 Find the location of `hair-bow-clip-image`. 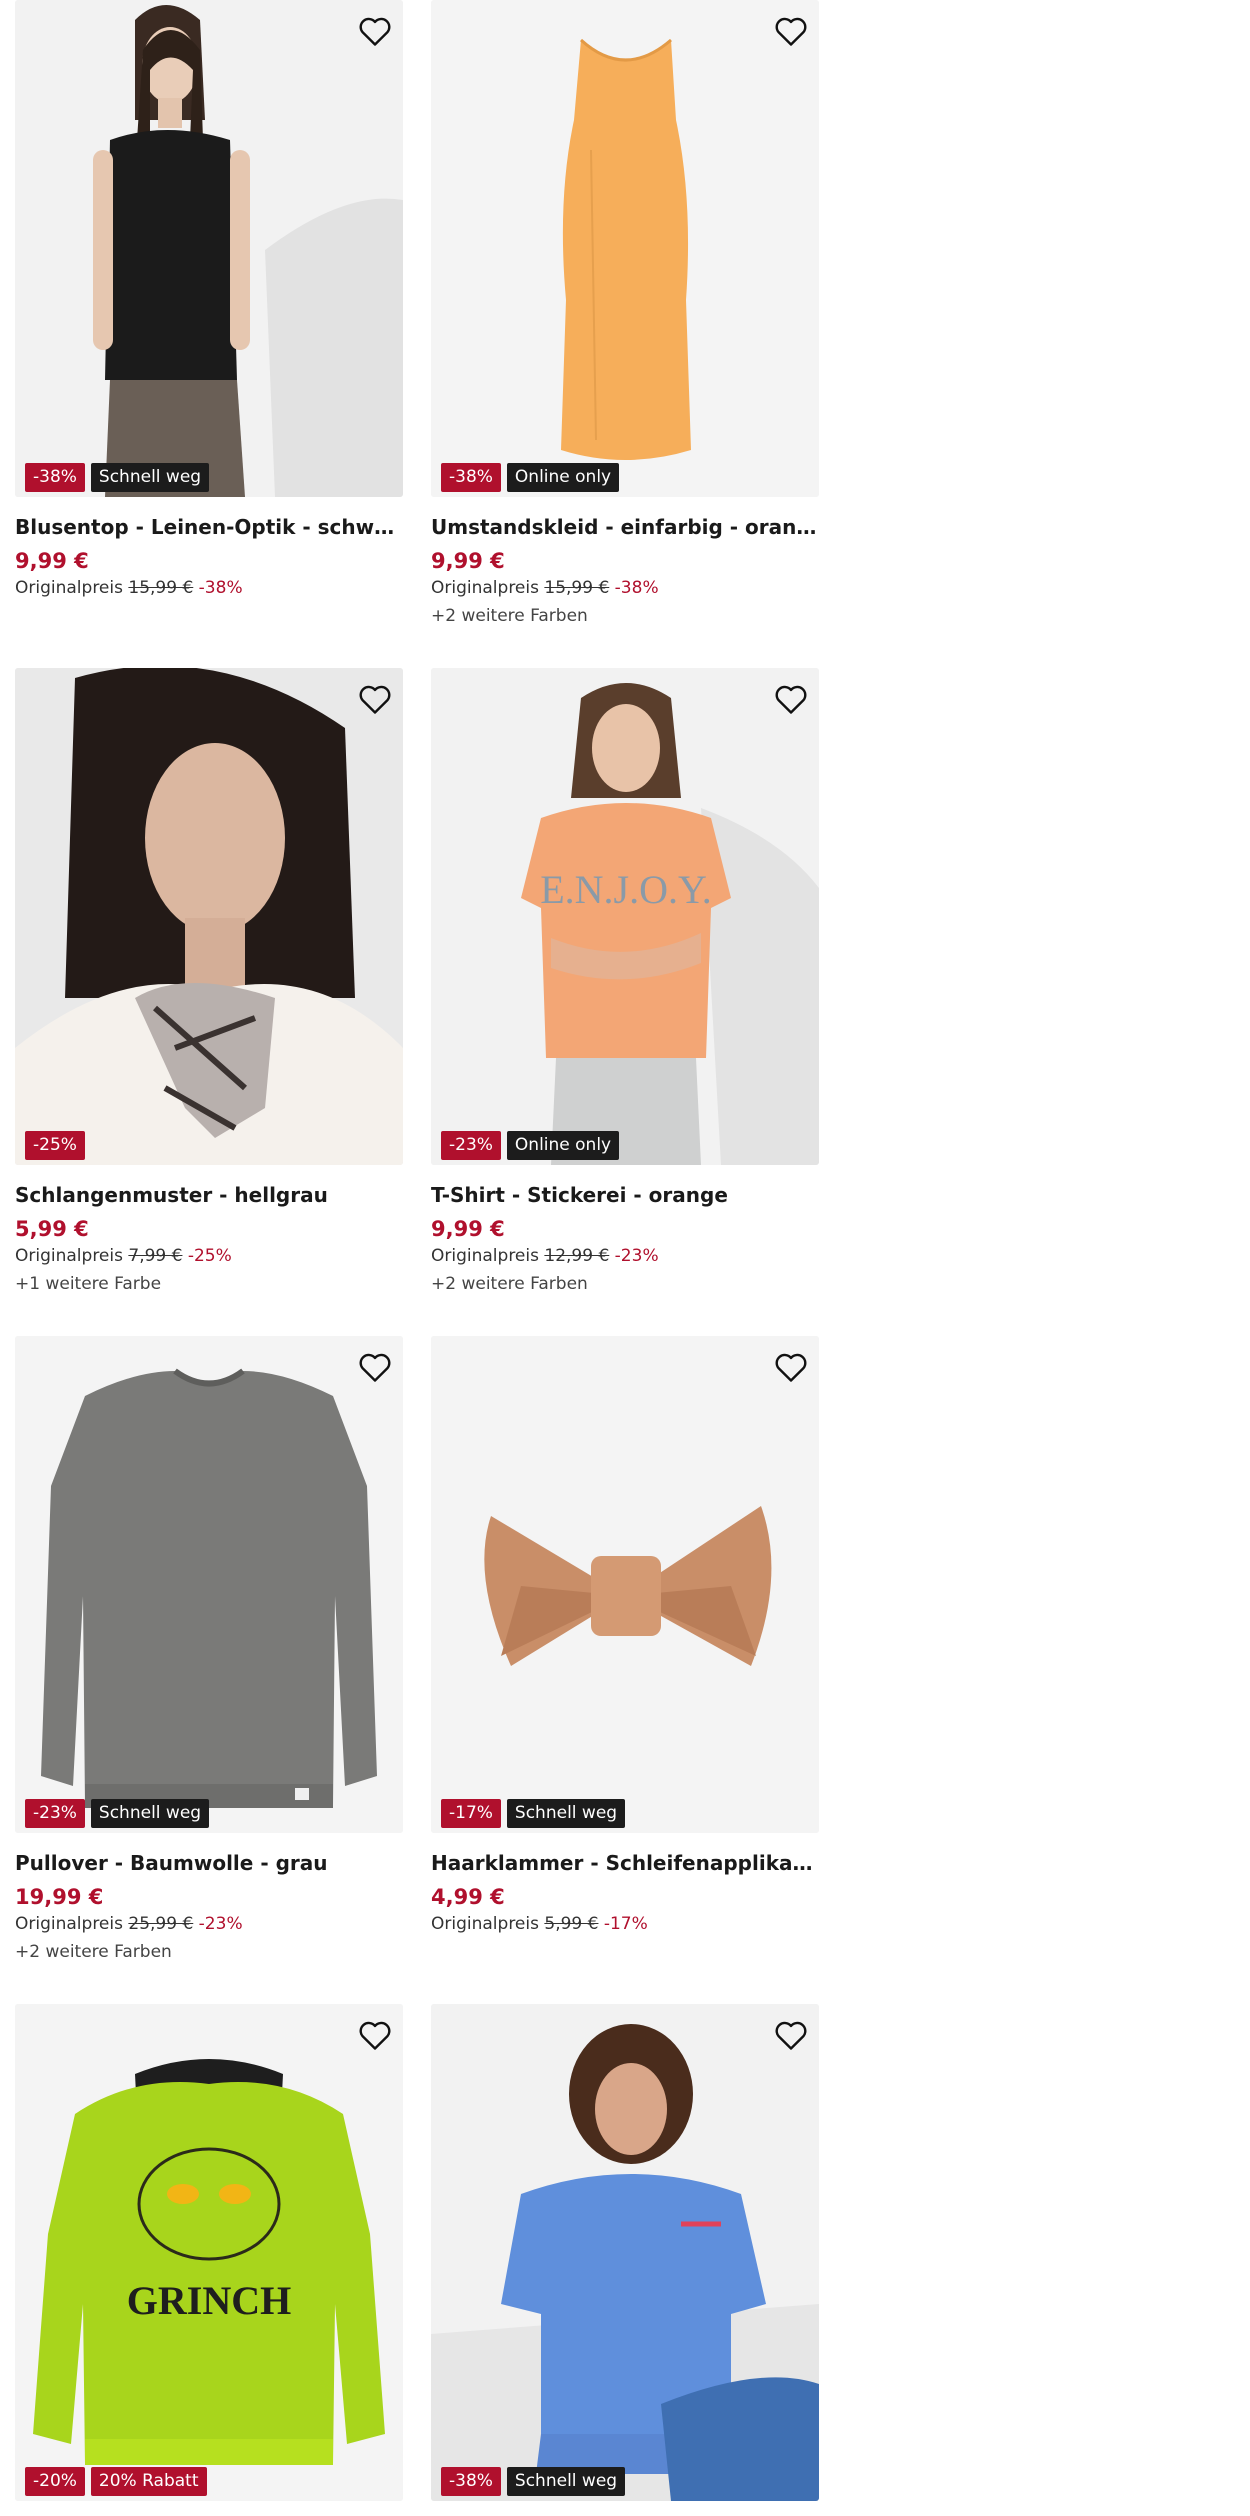

hair-bow-clip-image is located at coordinates (625, 1584).